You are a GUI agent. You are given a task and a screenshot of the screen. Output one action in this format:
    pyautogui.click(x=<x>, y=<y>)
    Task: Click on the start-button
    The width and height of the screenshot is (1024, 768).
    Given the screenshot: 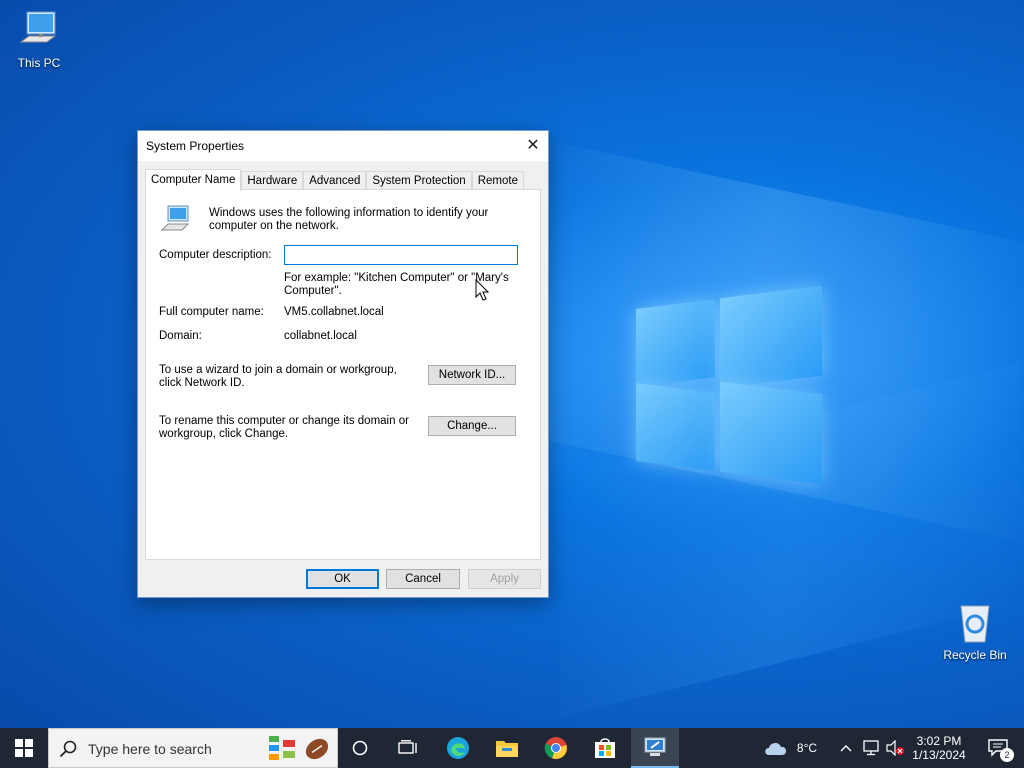 What is the action you would take?
    pyautogui.click(x=24, y=748)
    